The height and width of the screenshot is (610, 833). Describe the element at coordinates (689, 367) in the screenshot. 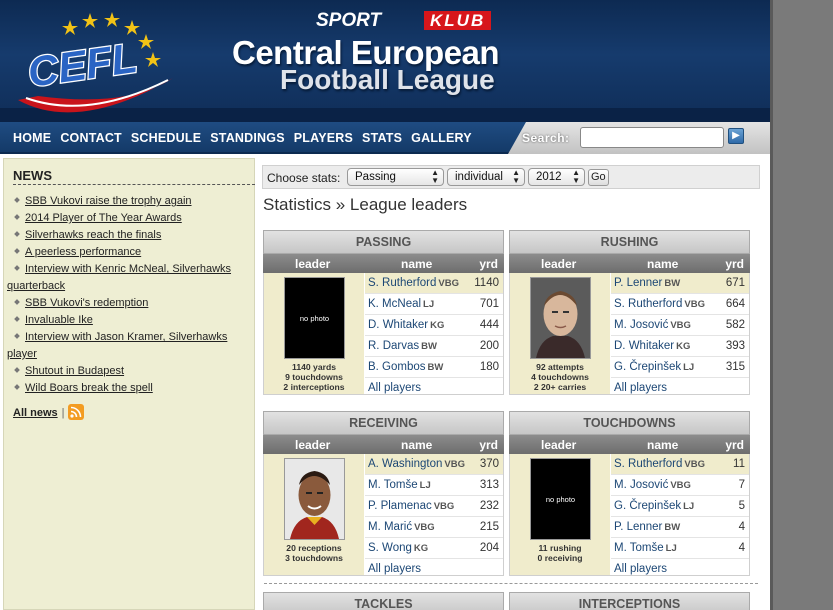

I see `team-code: LJ` at that location.